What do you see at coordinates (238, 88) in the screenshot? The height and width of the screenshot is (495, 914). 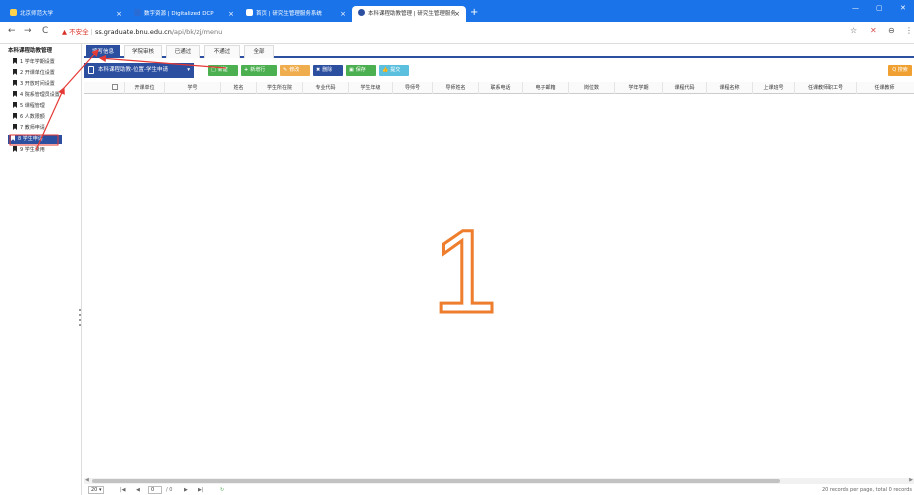 I see `column-header: 姓名` at bounding box center [238, 88].